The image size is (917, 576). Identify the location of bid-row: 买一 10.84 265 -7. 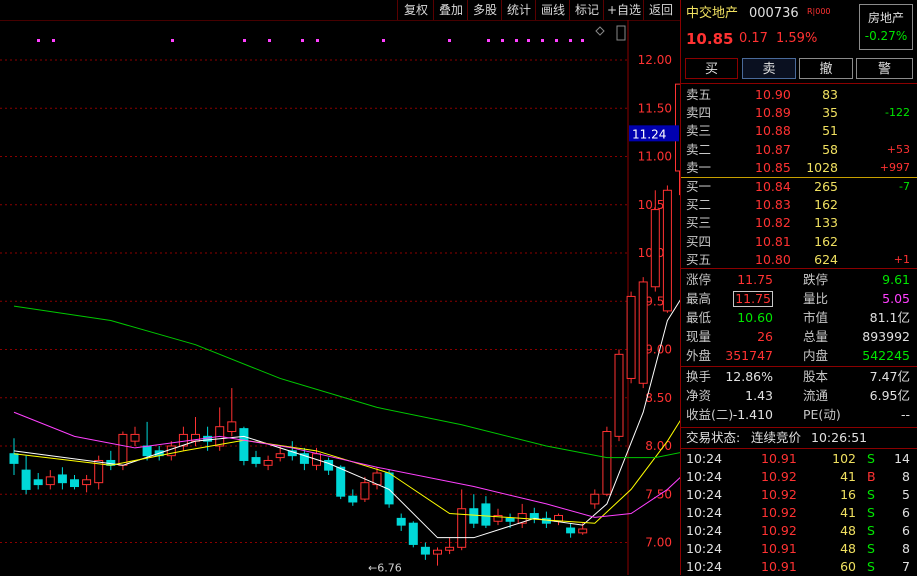
(799, 187).